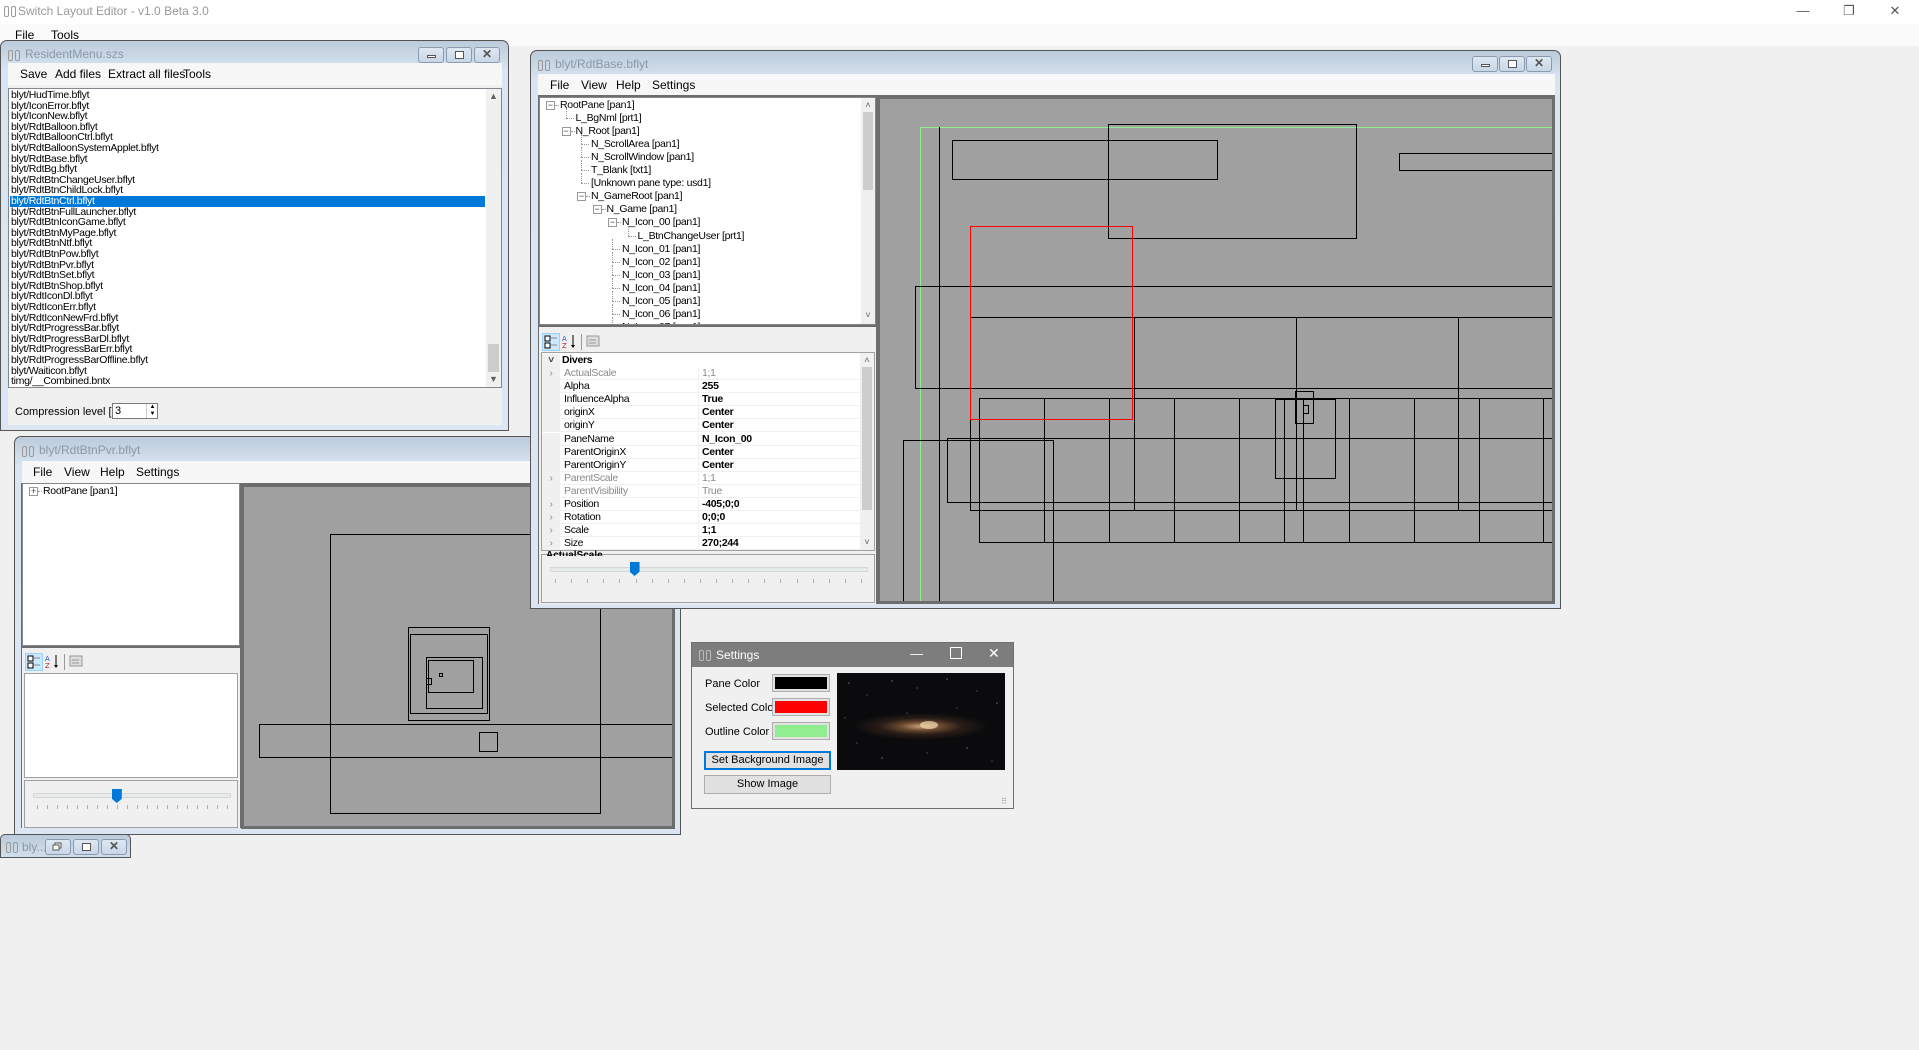 This screenshot has height=1050, width=1919. I want to click on scroll-up-icon: ˄, so click(868, 105).